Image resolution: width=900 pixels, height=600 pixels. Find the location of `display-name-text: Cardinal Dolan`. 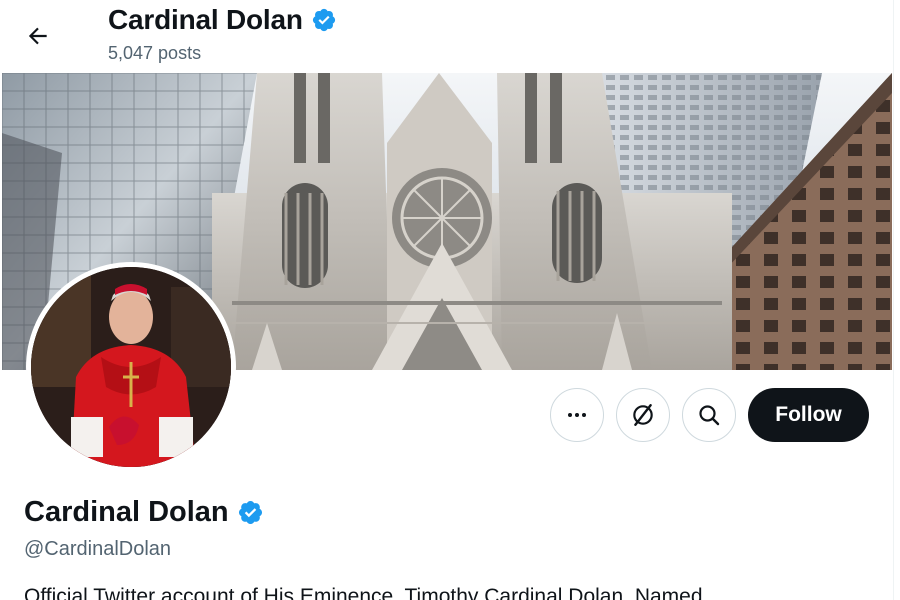

display-name-text: Cardinal Dolan is located at coordinates (126, 512).